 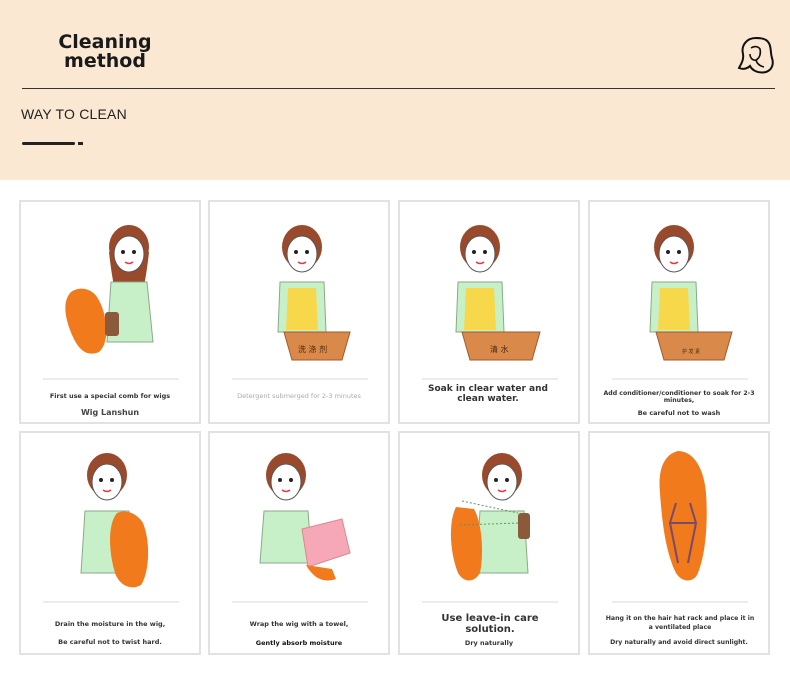 What do you see at coordinates (679, 642) in the screenshot?
I see `step-8-subcaption: Dry naturally and avoid direct sunlight.` at bounding box center [679, 642].